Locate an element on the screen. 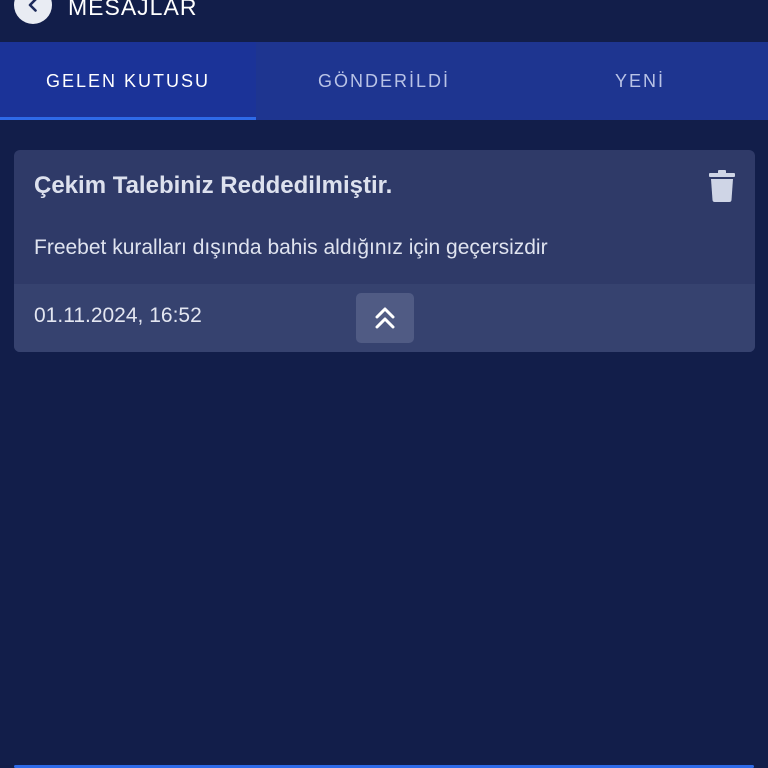 Image resolution: width=768 pixels, height=768 pixels. chevron-left-icon is located at coordinates (32, 6).